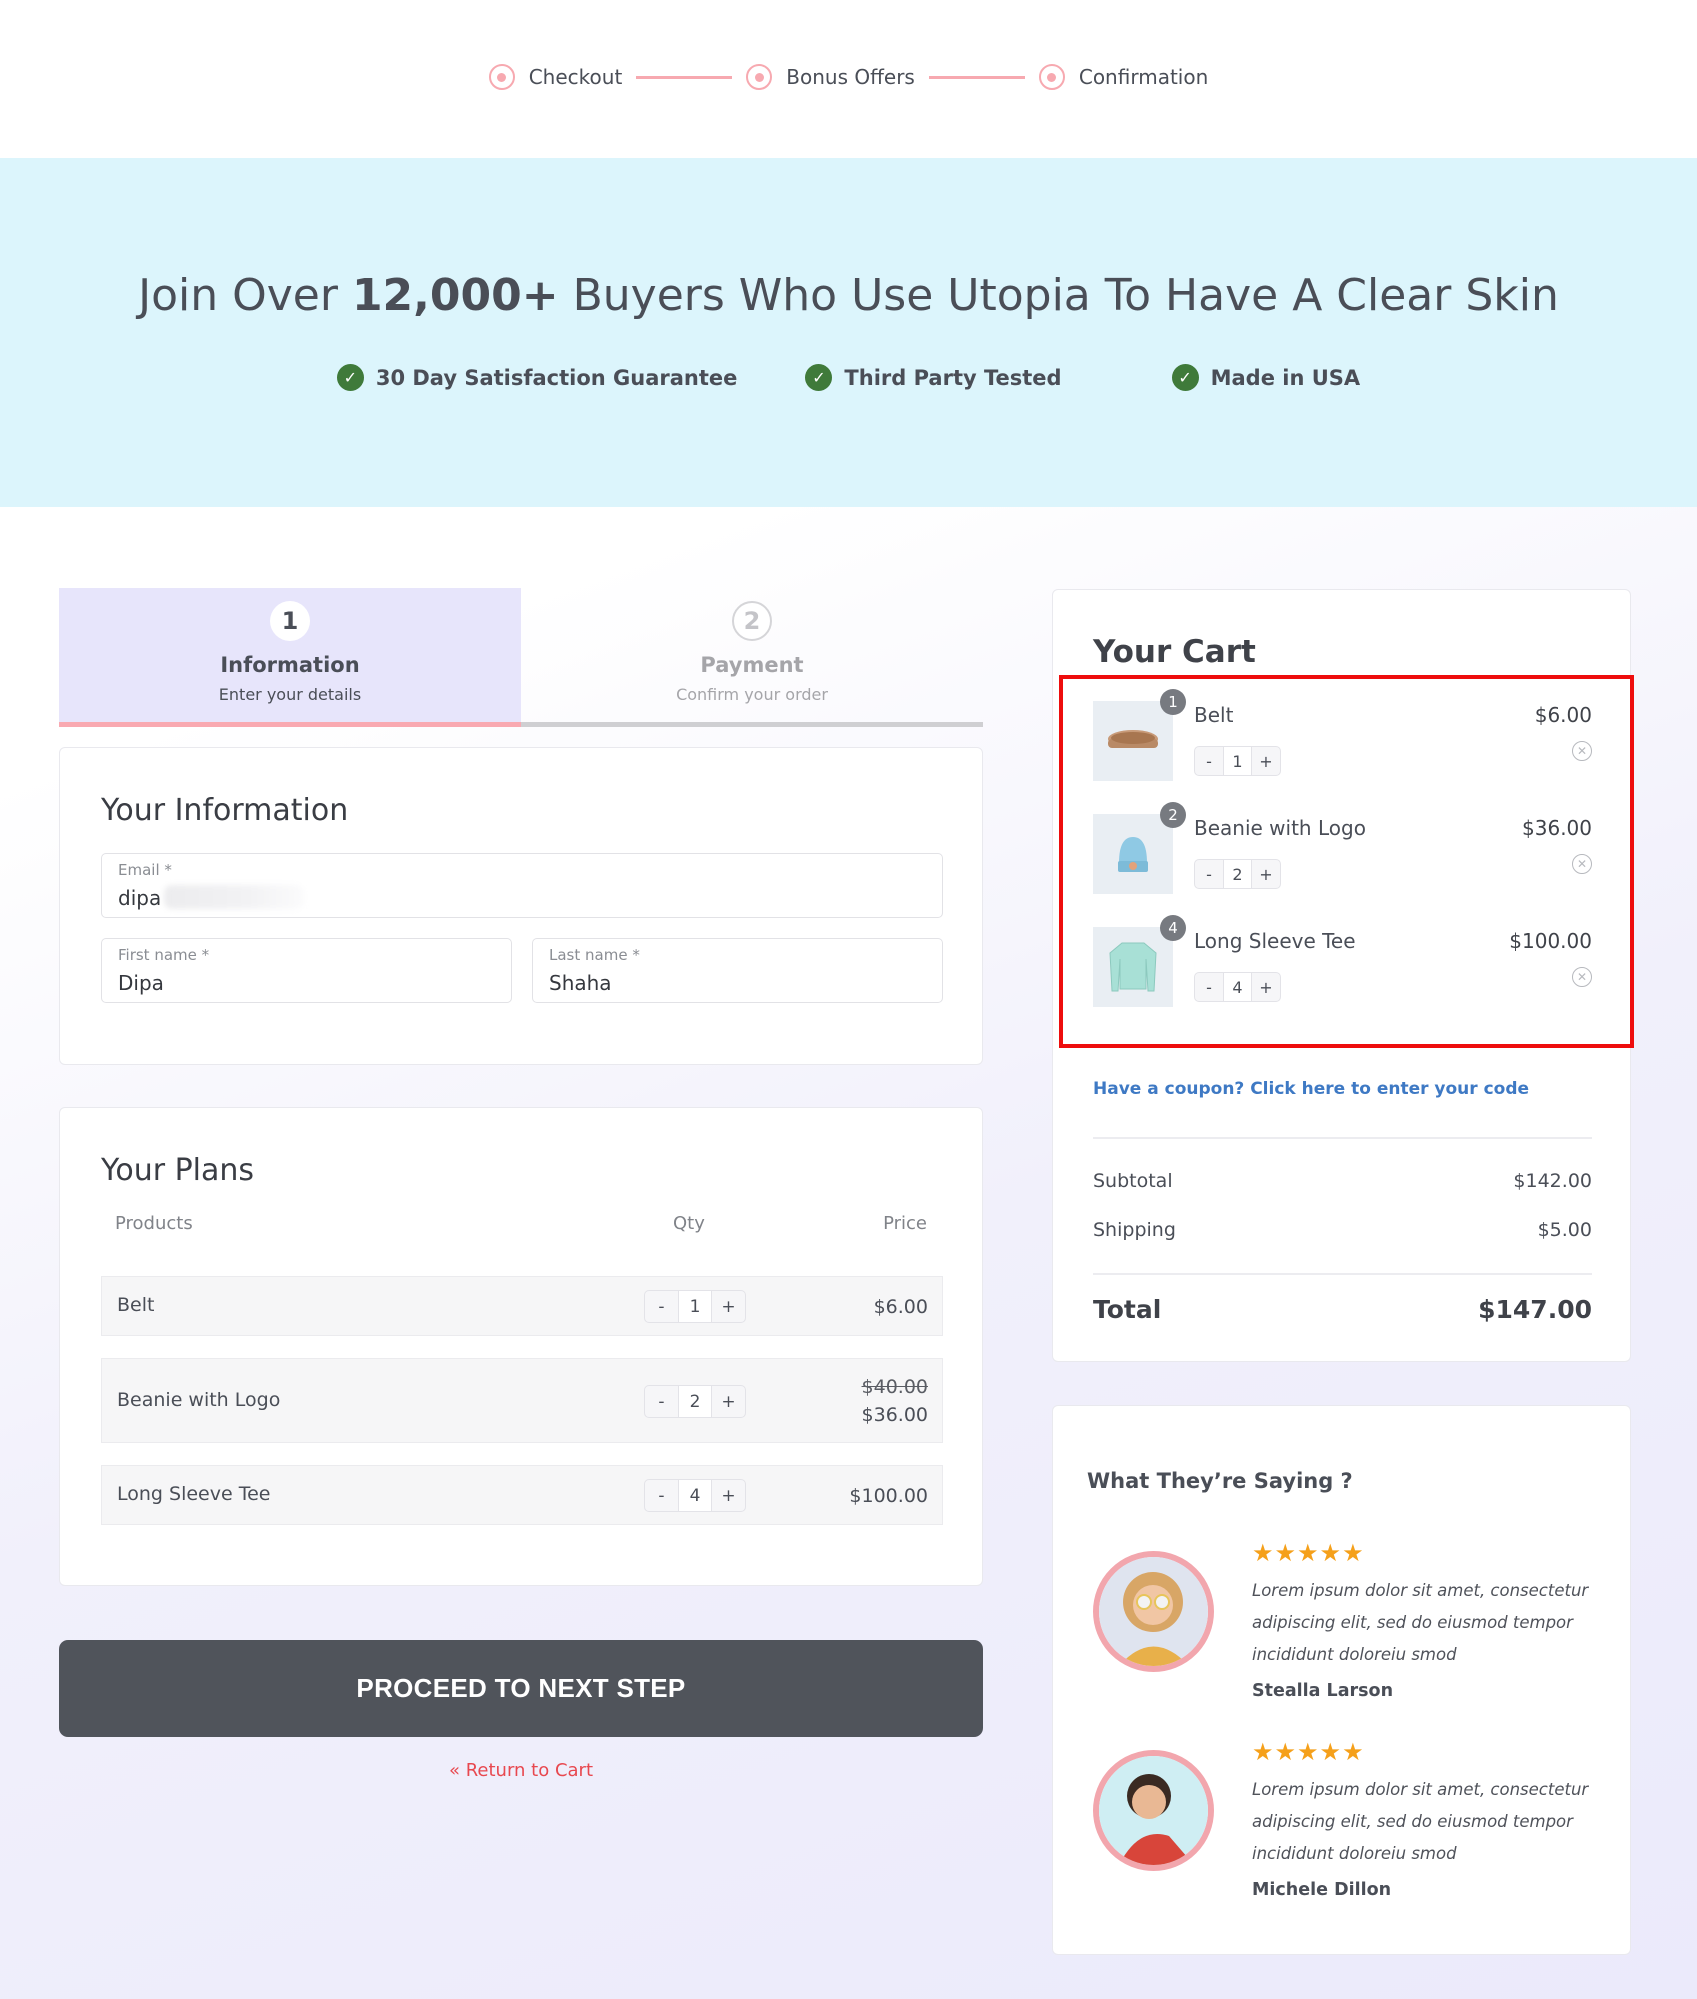 The width and height of the screenshot is (1697, 1999). I want to click on quantity-badge: 2, so click(1173, 815).